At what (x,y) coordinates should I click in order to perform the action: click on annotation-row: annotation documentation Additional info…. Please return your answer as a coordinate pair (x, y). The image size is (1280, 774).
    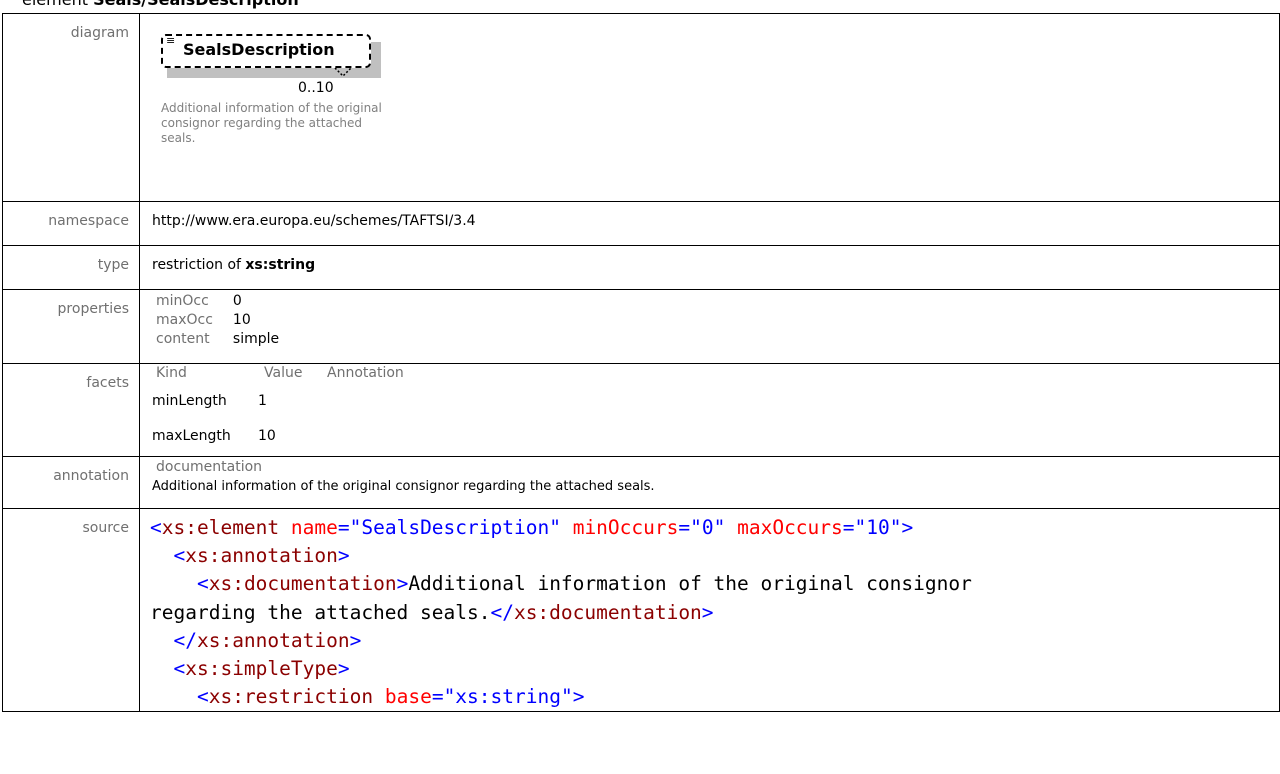
    Looking at the image, I should click on (641, 482).